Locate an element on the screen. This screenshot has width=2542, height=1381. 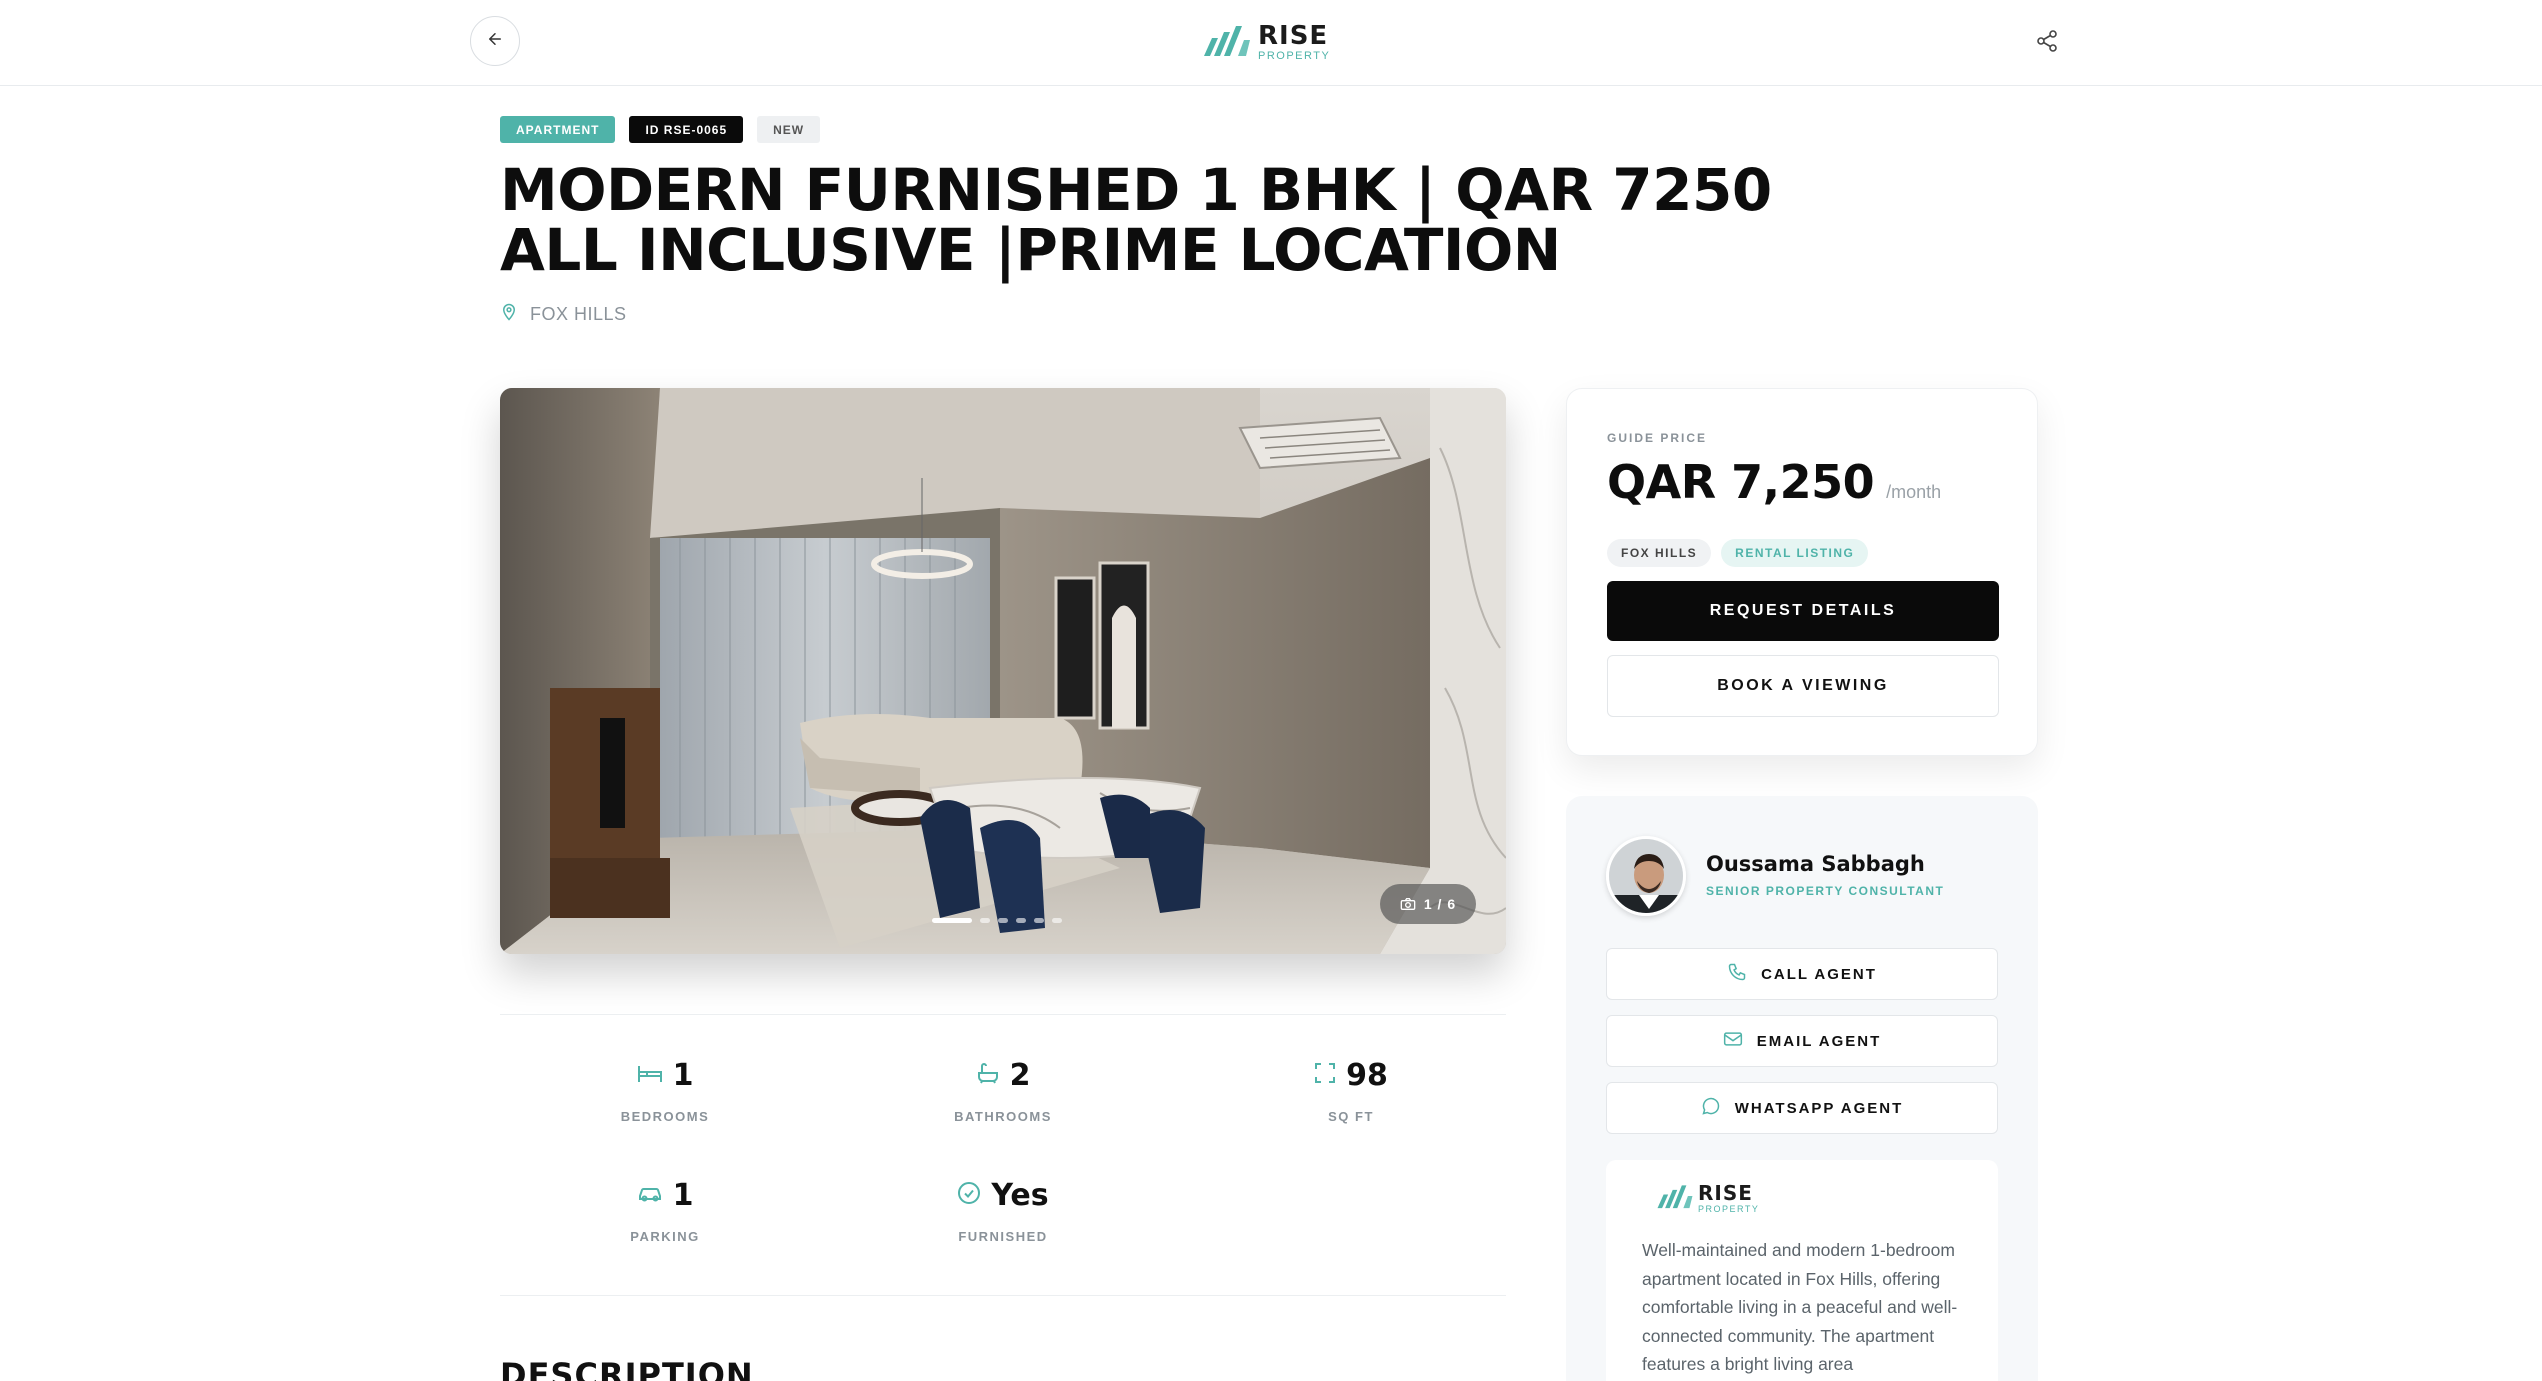
gallery-pagination is located at coordinates (997, 920).